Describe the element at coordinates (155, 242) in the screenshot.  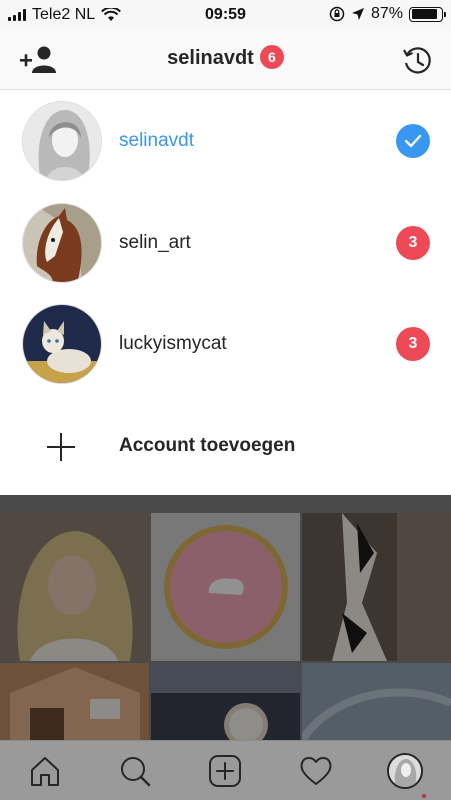
I see `account-username: selin_art` at that location.